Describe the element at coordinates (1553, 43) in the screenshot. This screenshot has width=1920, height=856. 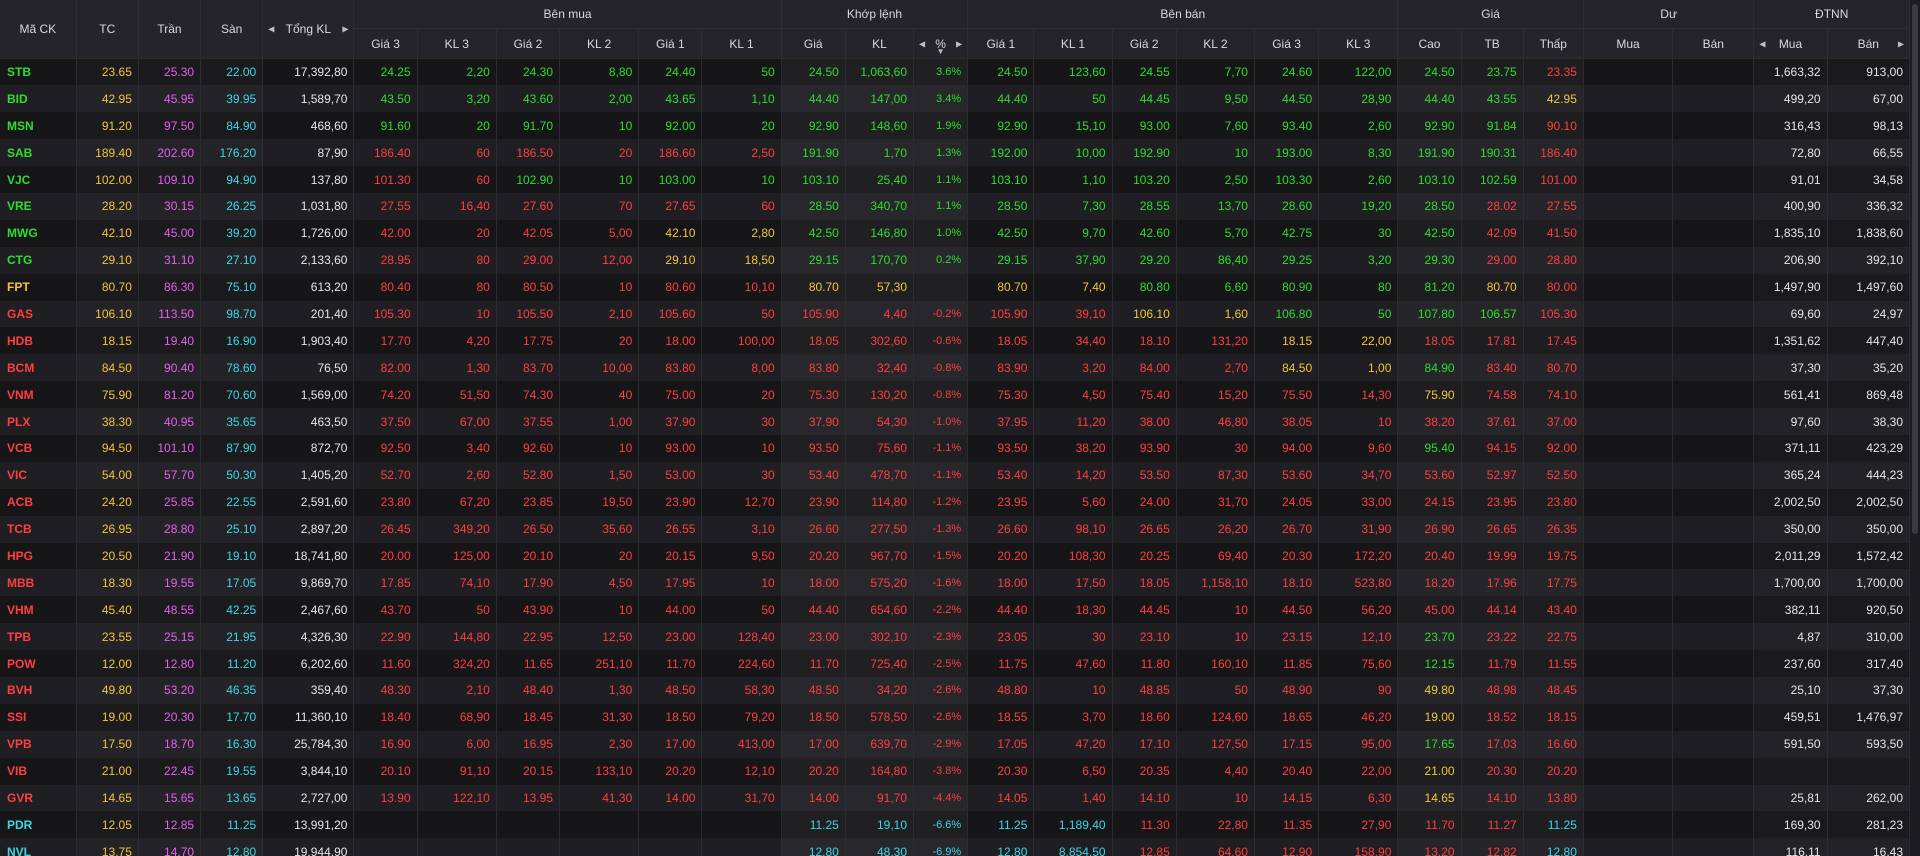
I see `col-low: Thấp` at that location.